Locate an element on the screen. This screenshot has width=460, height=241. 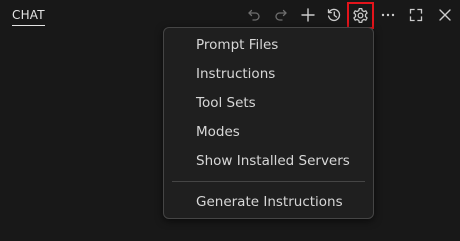
history-icon is located at coordinates (334, 15).